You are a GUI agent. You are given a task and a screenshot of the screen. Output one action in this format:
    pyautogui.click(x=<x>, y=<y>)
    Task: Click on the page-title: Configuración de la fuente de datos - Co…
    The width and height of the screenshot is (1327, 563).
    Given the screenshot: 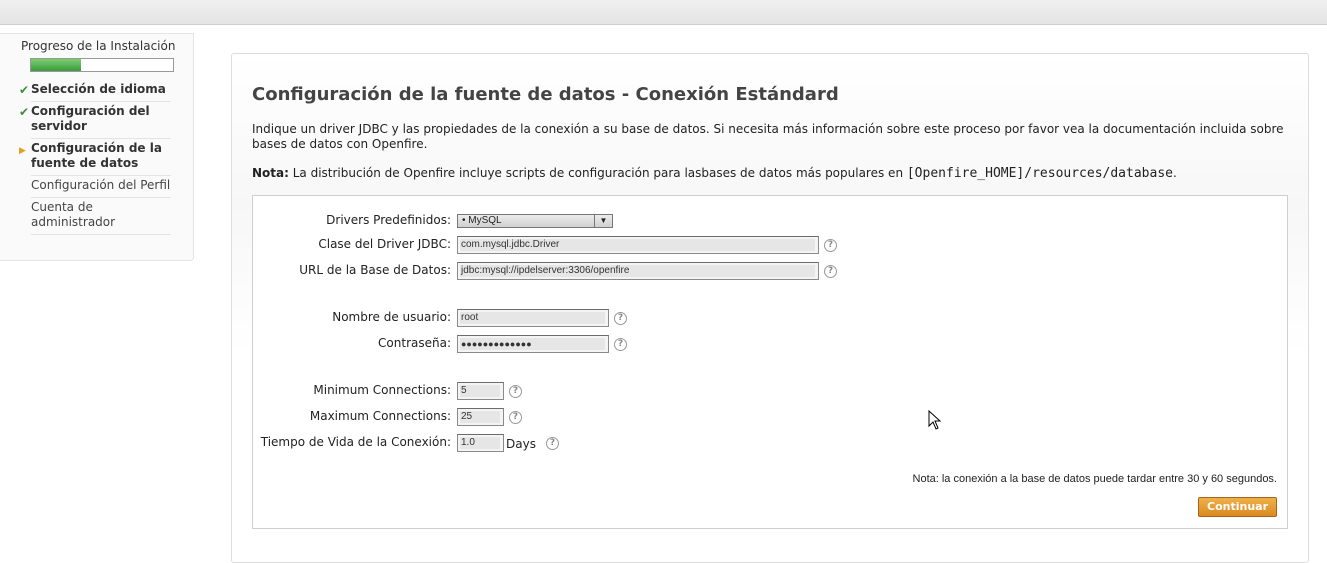 What is the action you would take?
    pyautogui.click(x=545, y=94)
    